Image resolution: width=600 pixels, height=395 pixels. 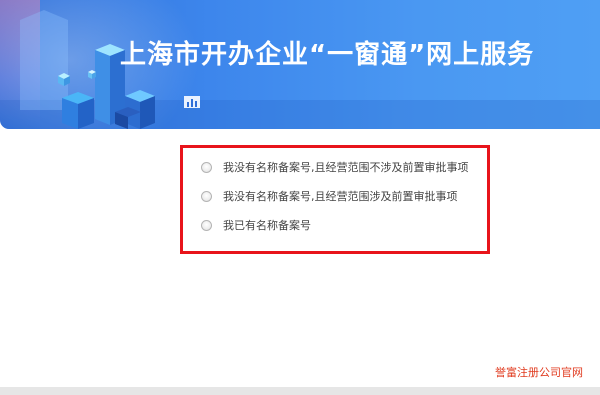 What do you see at coordinates (267, 225) in the screenshot?
I see `option-label: 我已有名称备案号` at bounding box center [267, 225].